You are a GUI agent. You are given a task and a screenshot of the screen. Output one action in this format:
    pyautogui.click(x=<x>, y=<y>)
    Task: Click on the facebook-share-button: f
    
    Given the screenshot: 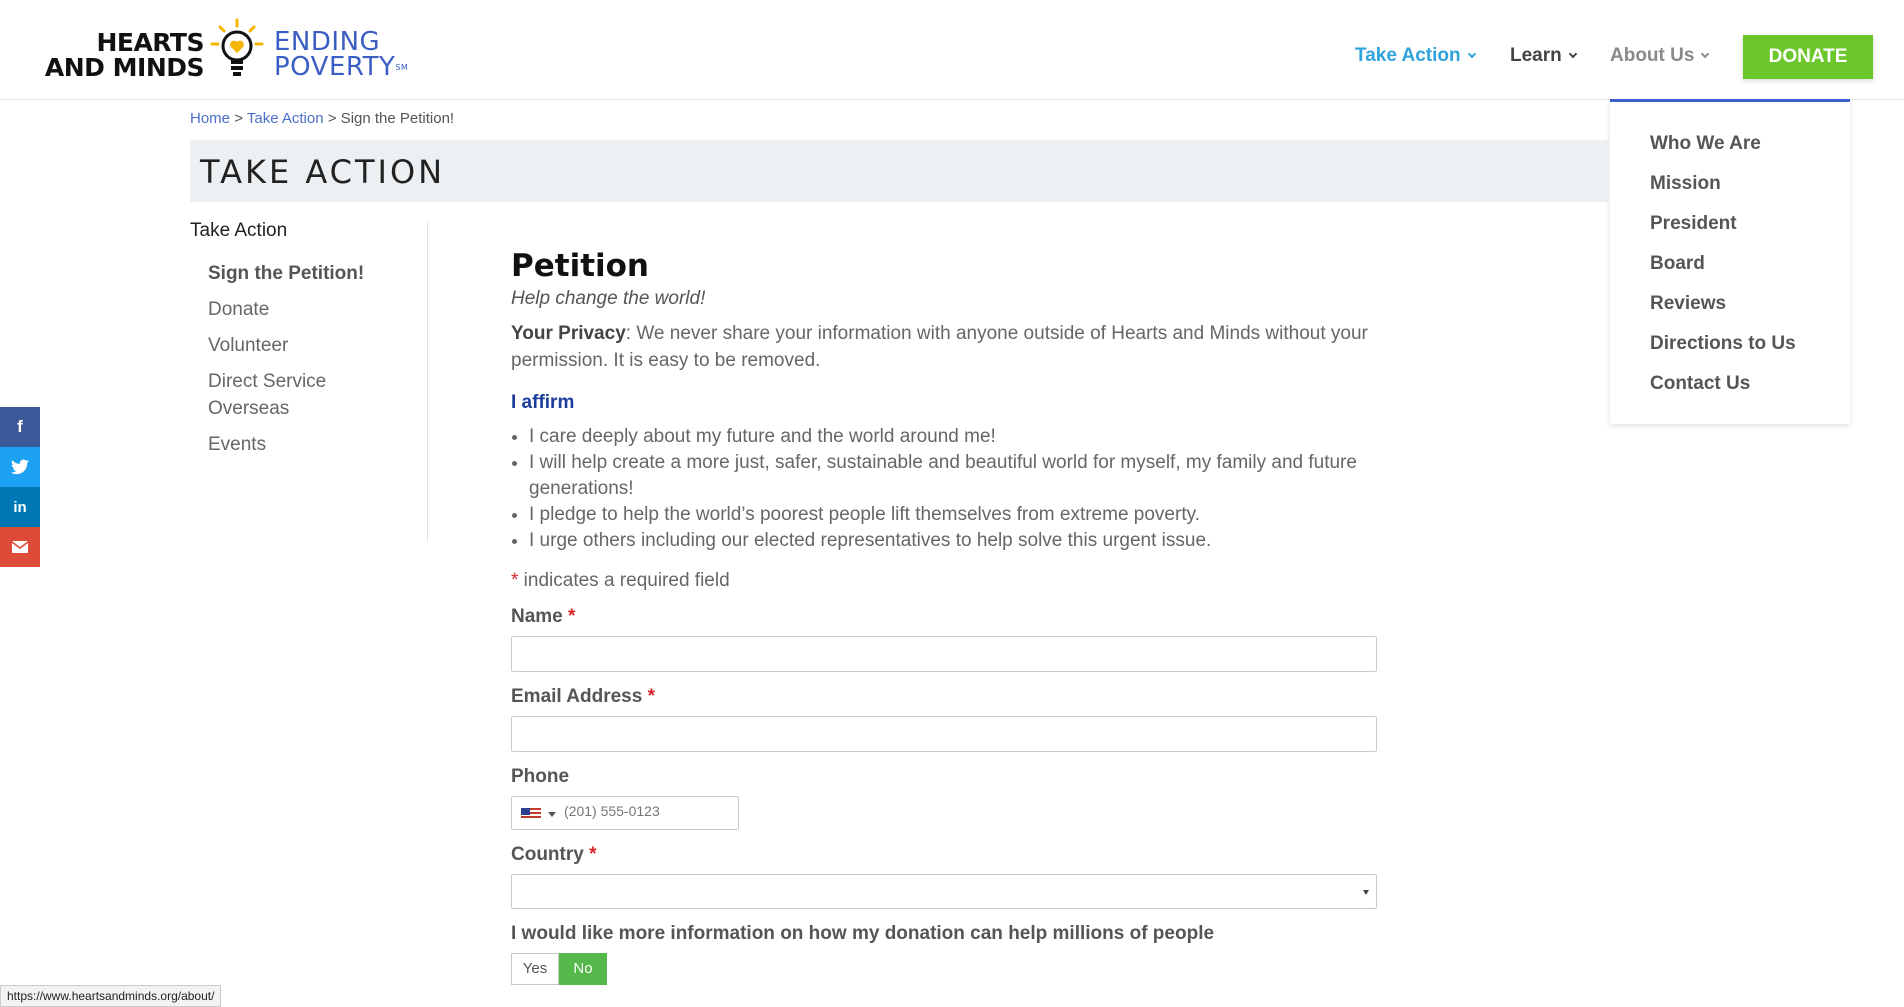 What is the action you would take?
    pyautogui.click(x=20, y=427)
    